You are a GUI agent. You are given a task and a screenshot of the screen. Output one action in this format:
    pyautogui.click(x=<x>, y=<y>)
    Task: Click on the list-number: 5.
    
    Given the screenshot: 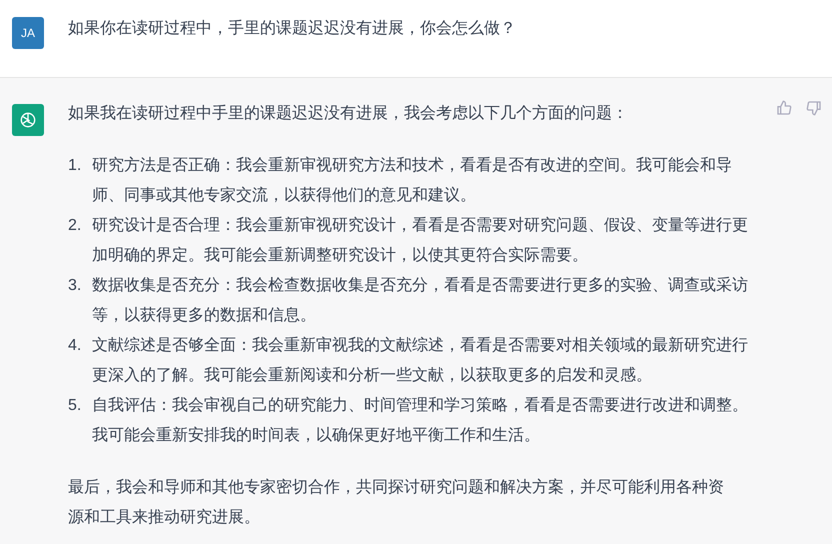 What is the action you would take?
    pyautogui.click(x=75, y=406)
    